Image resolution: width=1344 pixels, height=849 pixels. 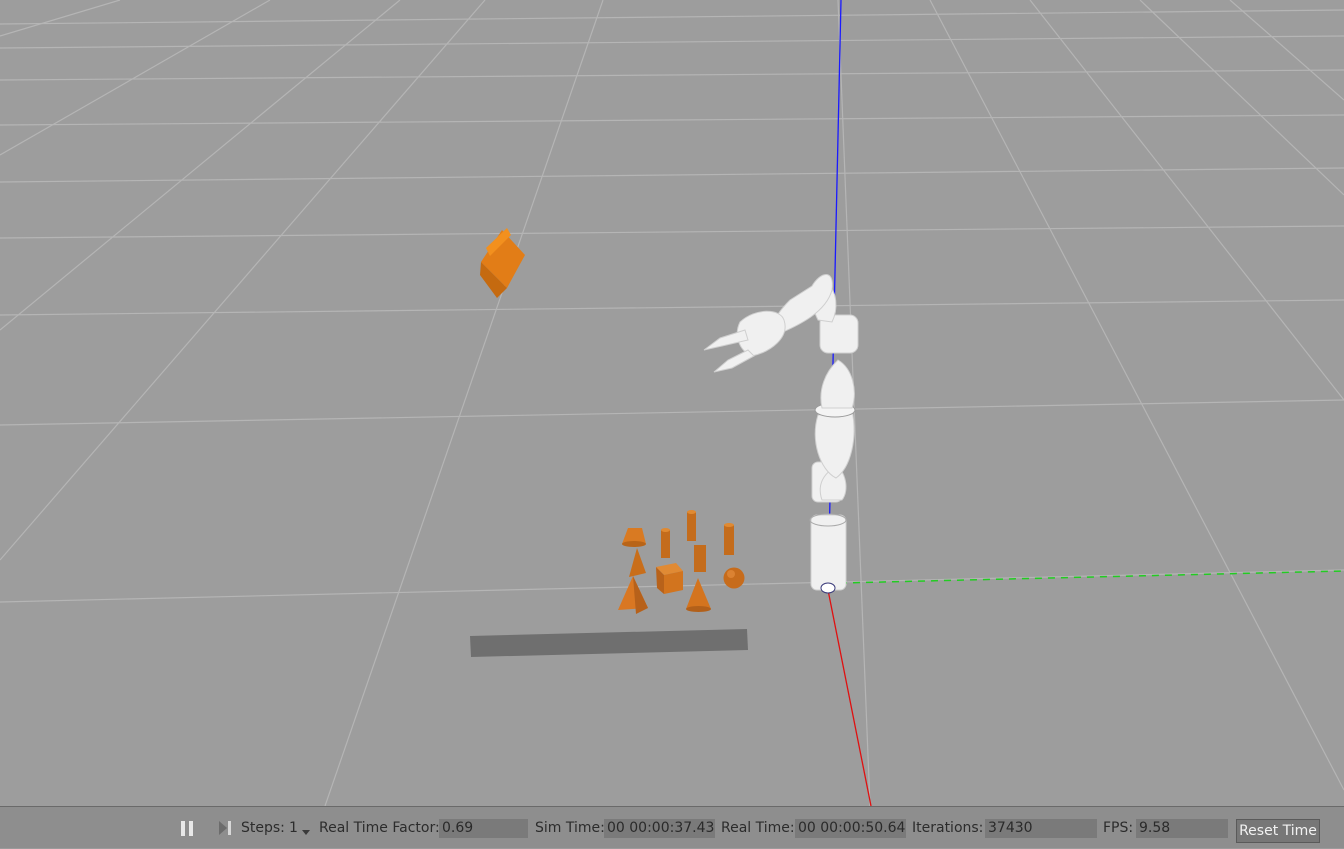 I want to click on fps-label: FPS:, so click(x=1118, y=828).